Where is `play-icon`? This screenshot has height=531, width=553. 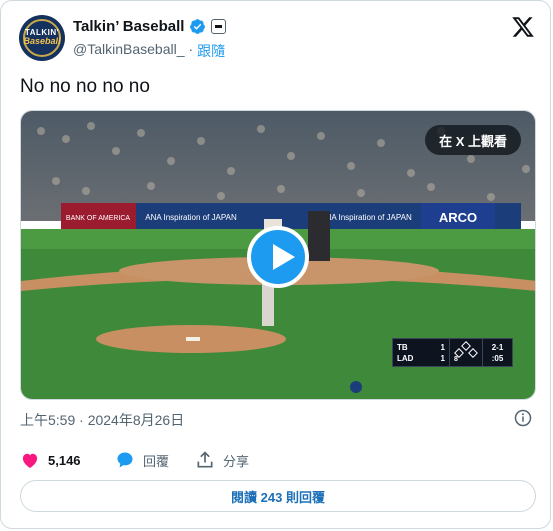 play-icon is located at coordinates (278, 257).